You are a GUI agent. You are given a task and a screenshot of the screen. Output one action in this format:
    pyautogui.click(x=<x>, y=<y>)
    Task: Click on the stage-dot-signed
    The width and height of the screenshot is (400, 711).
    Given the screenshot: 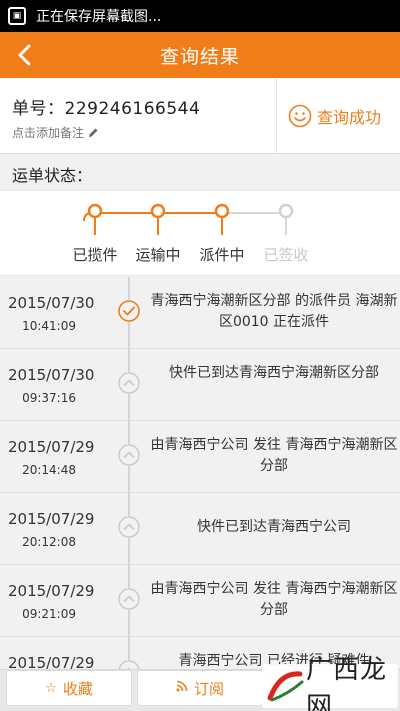 What is the action you would take?
    pyautogui.click(x=286, y=211)
    